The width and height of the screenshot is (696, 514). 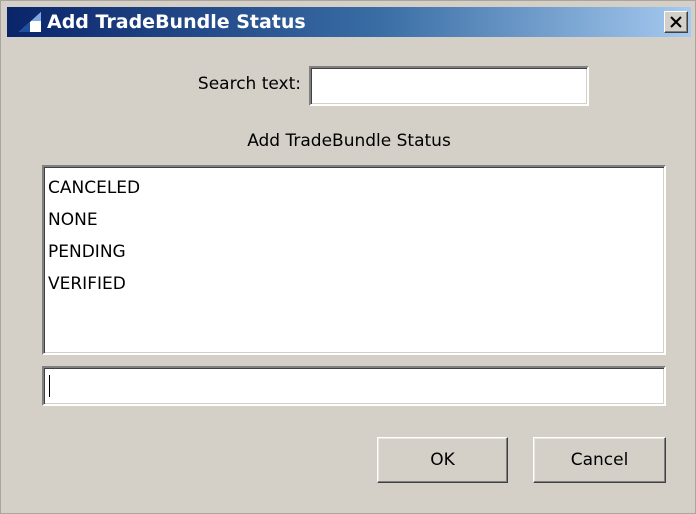 What do you see at coordinates (176, 22) in the screenshot?
I see `window-title: Add TradeBundle Status` at bounding box center [176, 22].